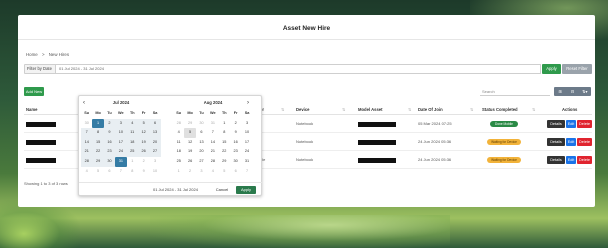 The width and height of the screenshot is (608, 248). What do you see at coordinates (500, 110) in the screenshot?
I see `column-header-status: Status Completed` at bounding box center [500, 110].